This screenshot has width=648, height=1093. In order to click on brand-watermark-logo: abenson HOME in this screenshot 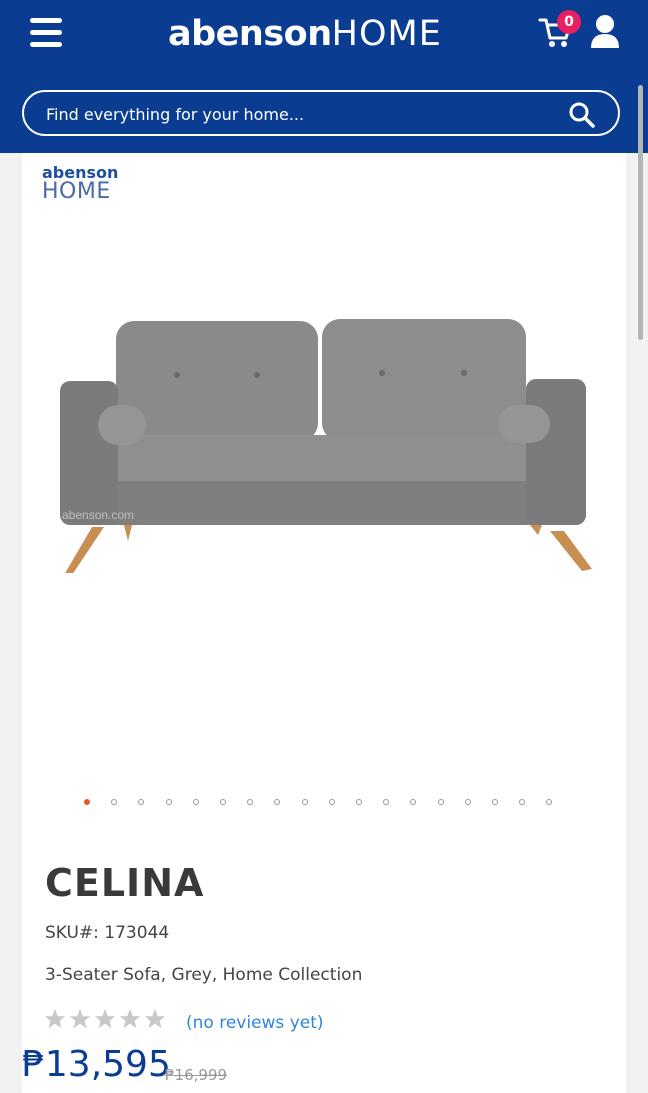, I will do `click(80, 184)`.